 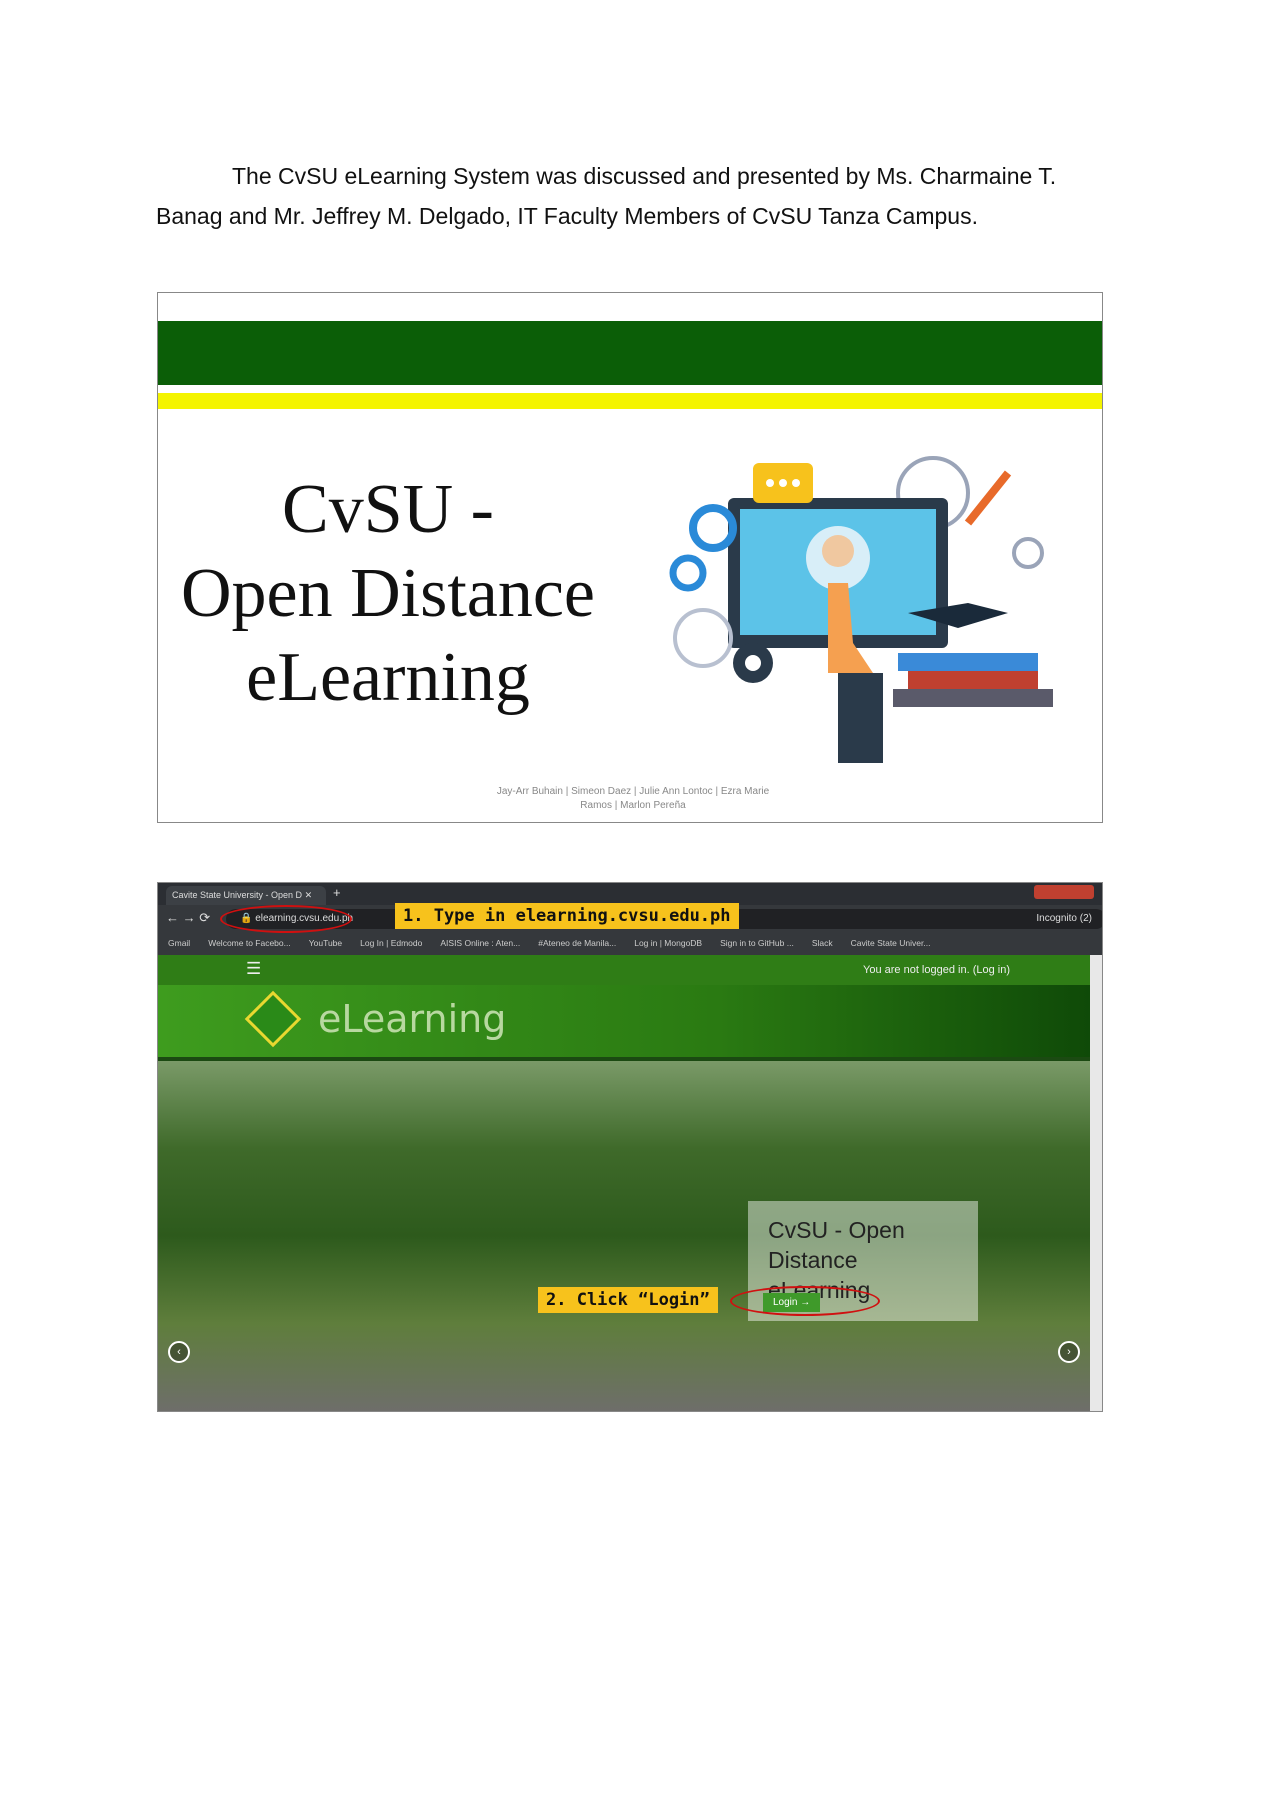 What do you see at coordinates (237, 895) in the screenshot?
I see `tab-title: Cavite State University - Open D` at bounding box center [237, 895].